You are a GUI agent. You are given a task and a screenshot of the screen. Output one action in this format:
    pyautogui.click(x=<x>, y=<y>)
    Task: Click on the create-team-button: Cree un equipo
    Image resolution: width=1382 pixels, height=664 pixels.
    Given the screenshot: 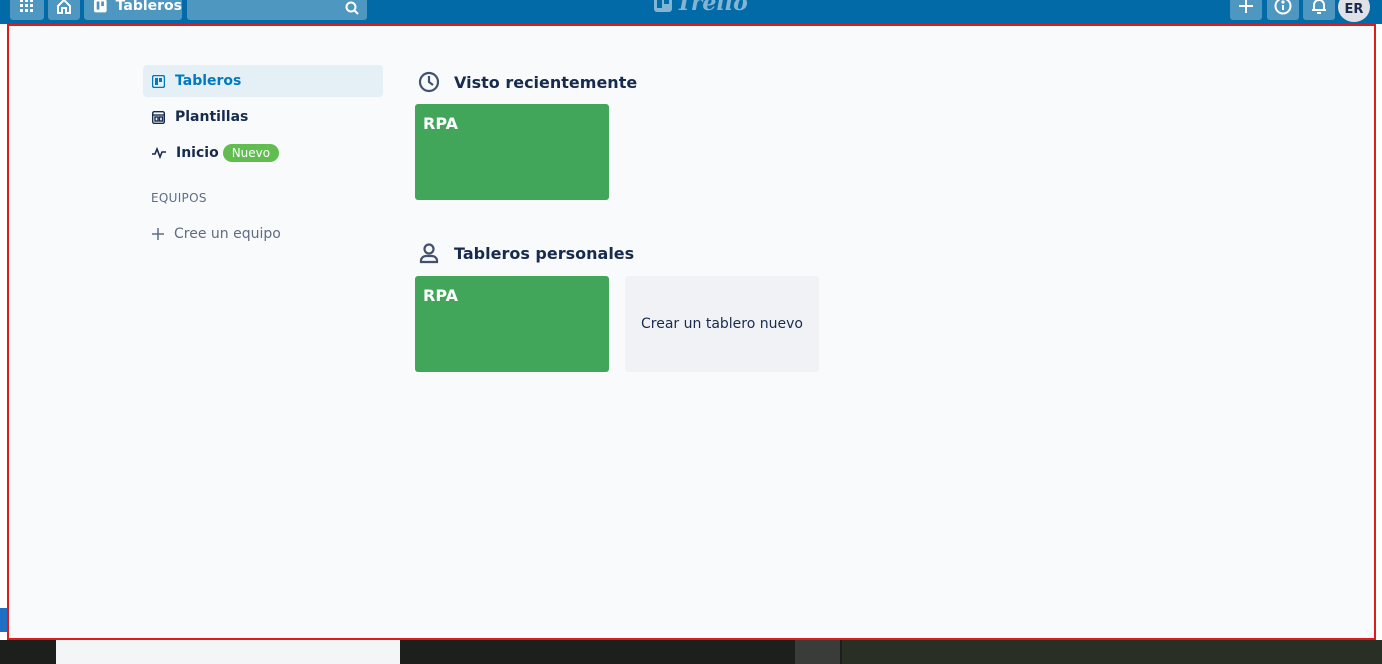 What is the action you would take?
    pyautogui.click(x=216, y=234)
    